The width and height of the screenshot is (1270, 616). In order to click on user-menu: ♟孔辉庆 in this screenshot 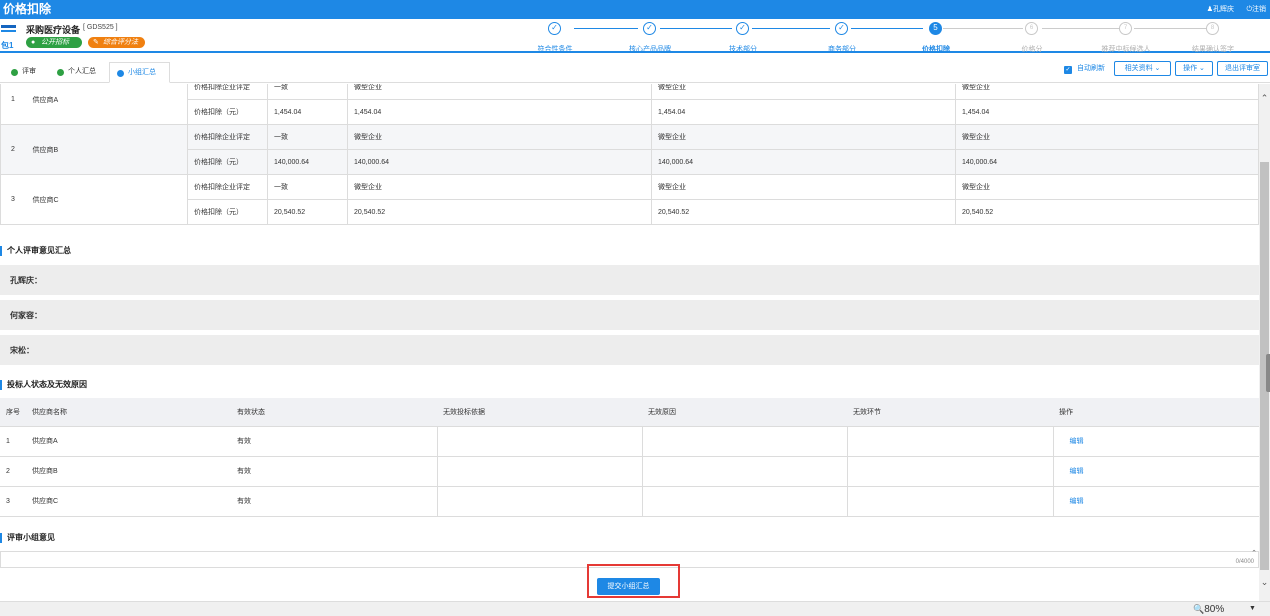, I will do `click(1220, 10)`.